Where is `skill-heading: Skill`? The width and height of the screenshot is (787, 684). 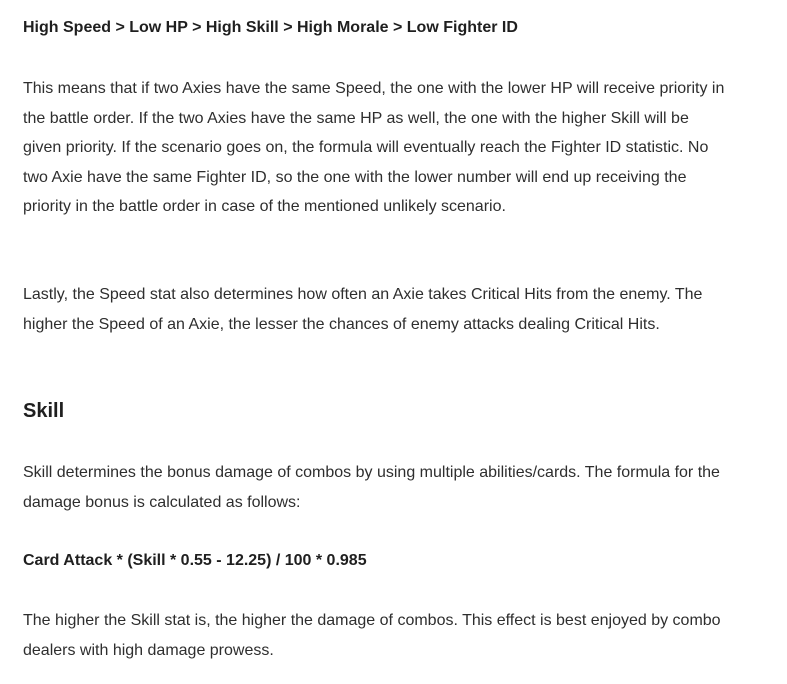 skill-heading: Skill is located at coordinates (44, 411).